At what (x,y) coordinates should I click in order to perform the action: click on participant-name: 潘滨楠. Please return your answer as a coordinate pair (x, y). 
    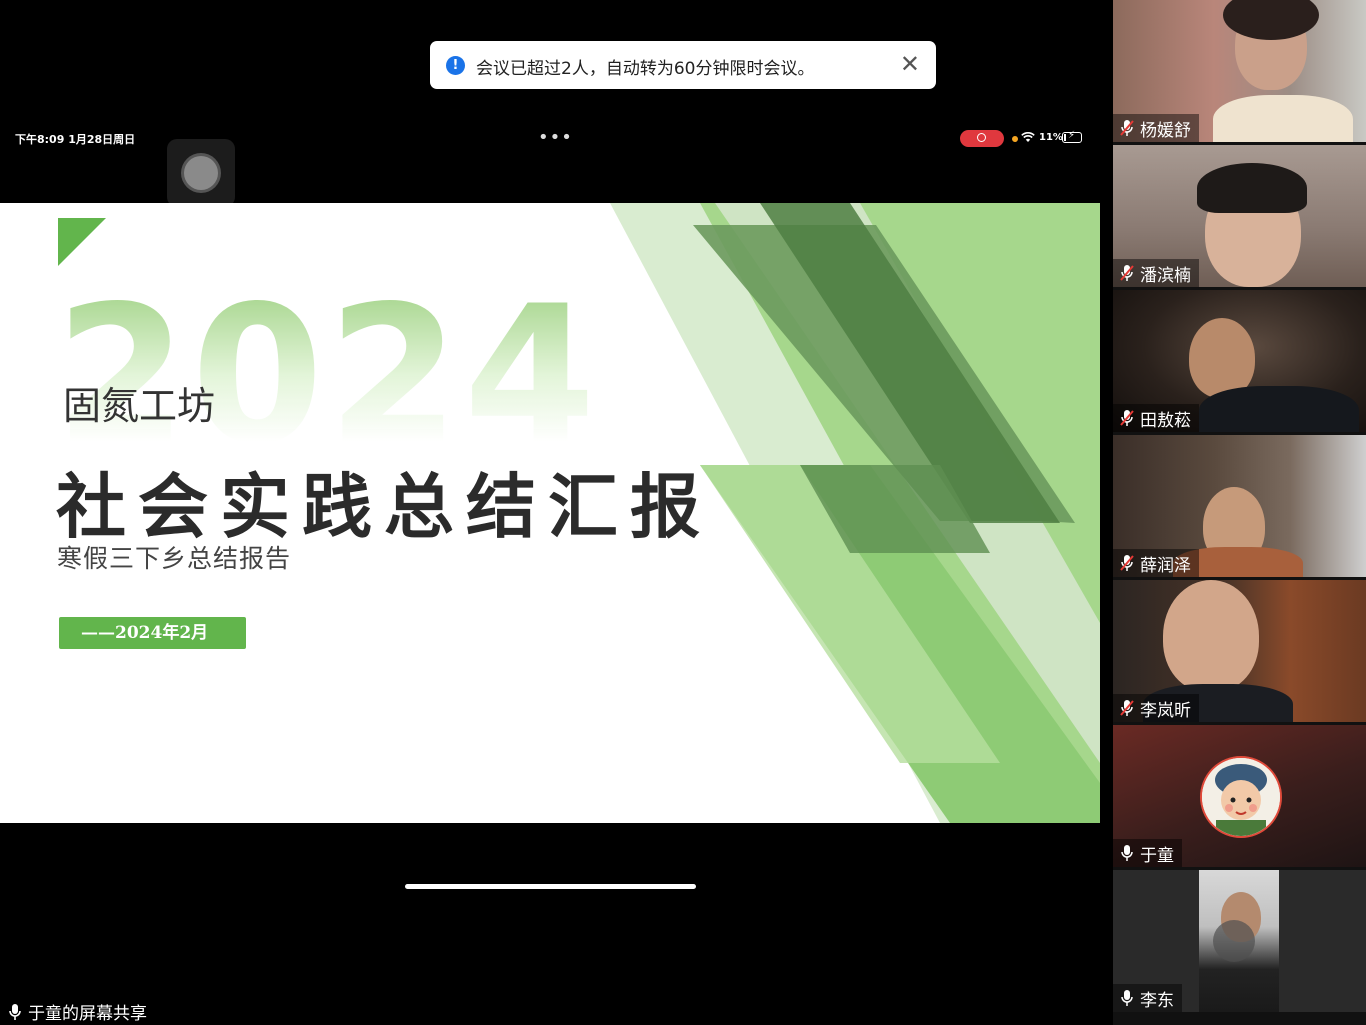
    Looking at the image, I should click on (1165, 275).